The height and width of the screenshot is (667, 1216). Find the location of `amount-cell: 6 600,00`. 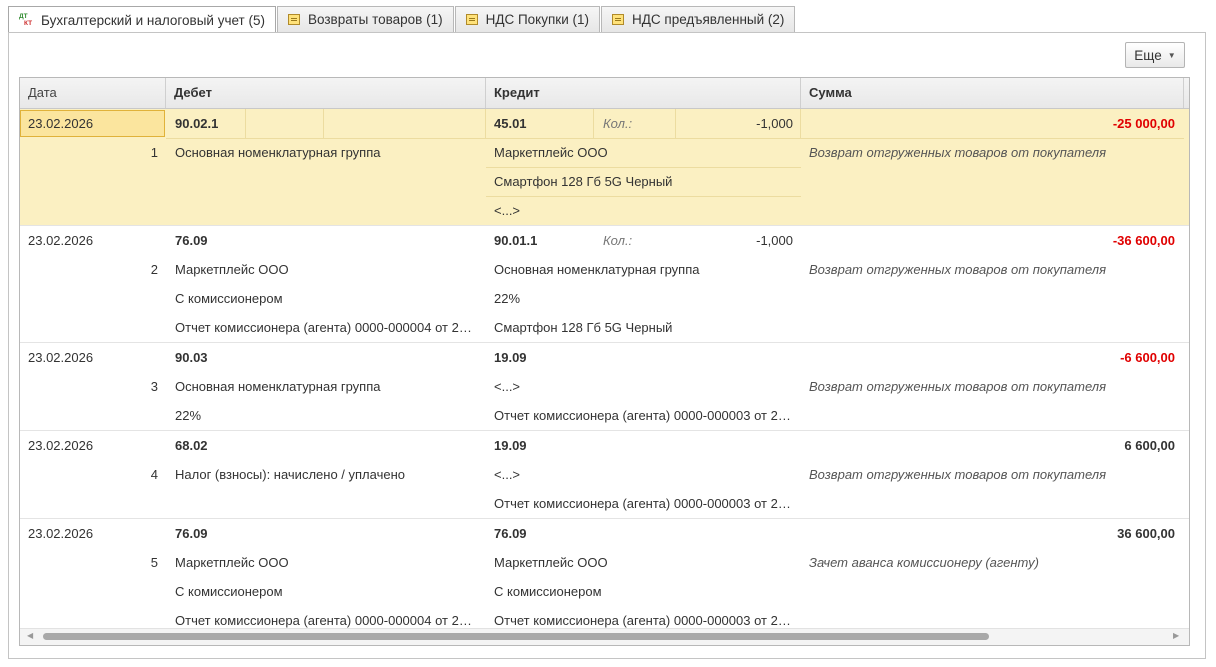

amount-cell: 6 600,00 is located at coordinates (1149, 445).